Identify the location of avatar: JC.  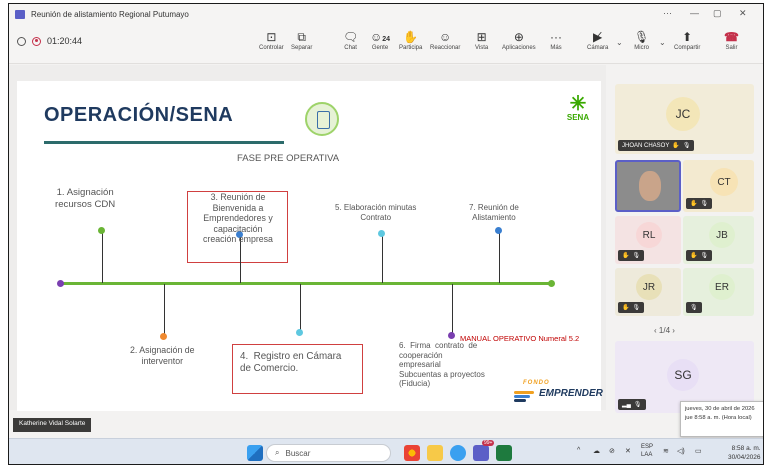
(683, 114).